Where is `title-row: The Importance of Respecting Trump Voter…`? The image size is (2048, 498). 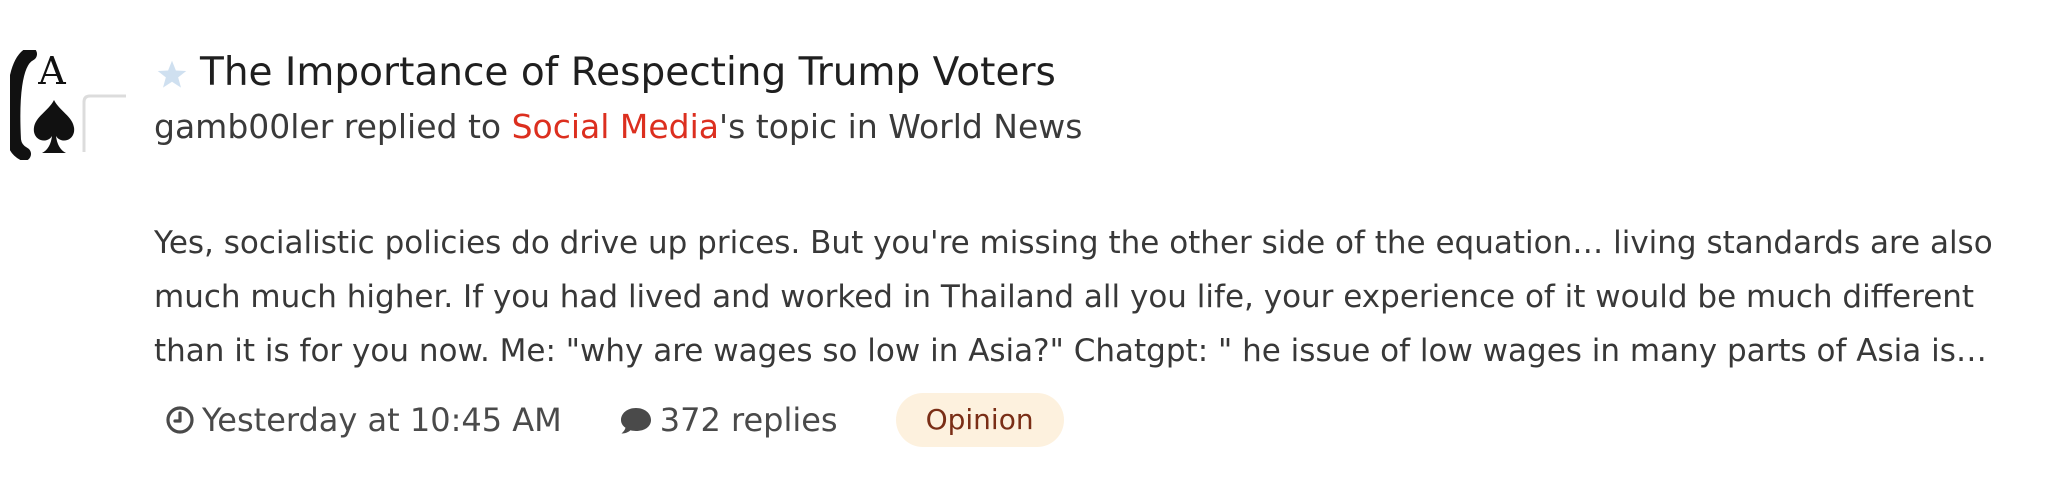 title-row: The Importance of Respecting Trump Voter… is located at coordinates (1084, 72).